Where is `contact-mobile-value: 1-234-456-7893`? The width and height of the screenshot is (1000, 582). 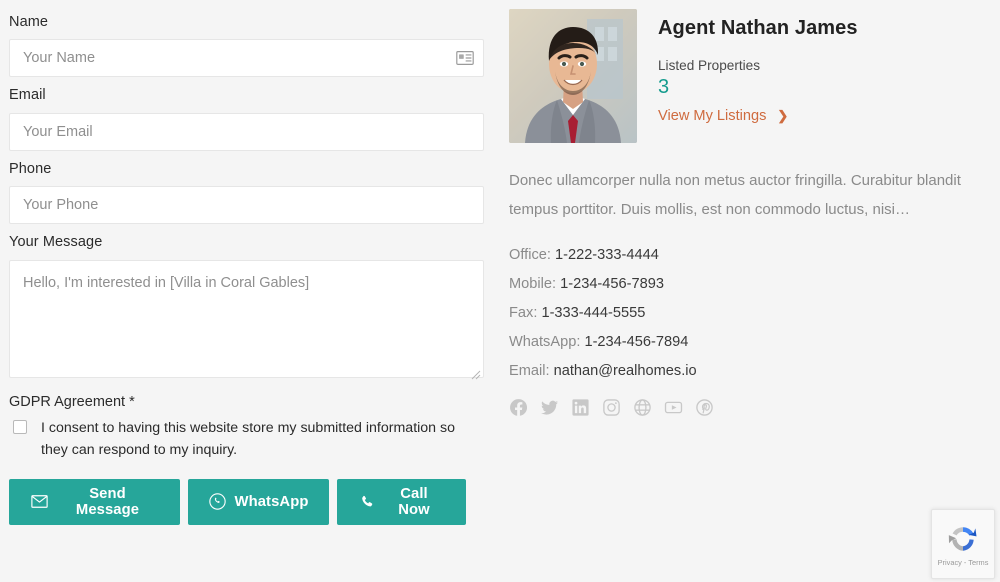 contact-mobile-value: 1-234-456-7893 is located at coordinates (612, 284).